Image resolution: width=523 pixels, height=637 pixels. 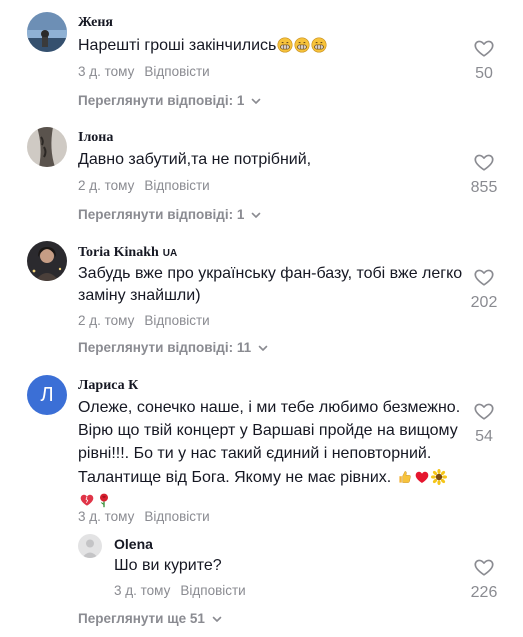 I want to click on like-button: 226, so click(x=484, y=579).